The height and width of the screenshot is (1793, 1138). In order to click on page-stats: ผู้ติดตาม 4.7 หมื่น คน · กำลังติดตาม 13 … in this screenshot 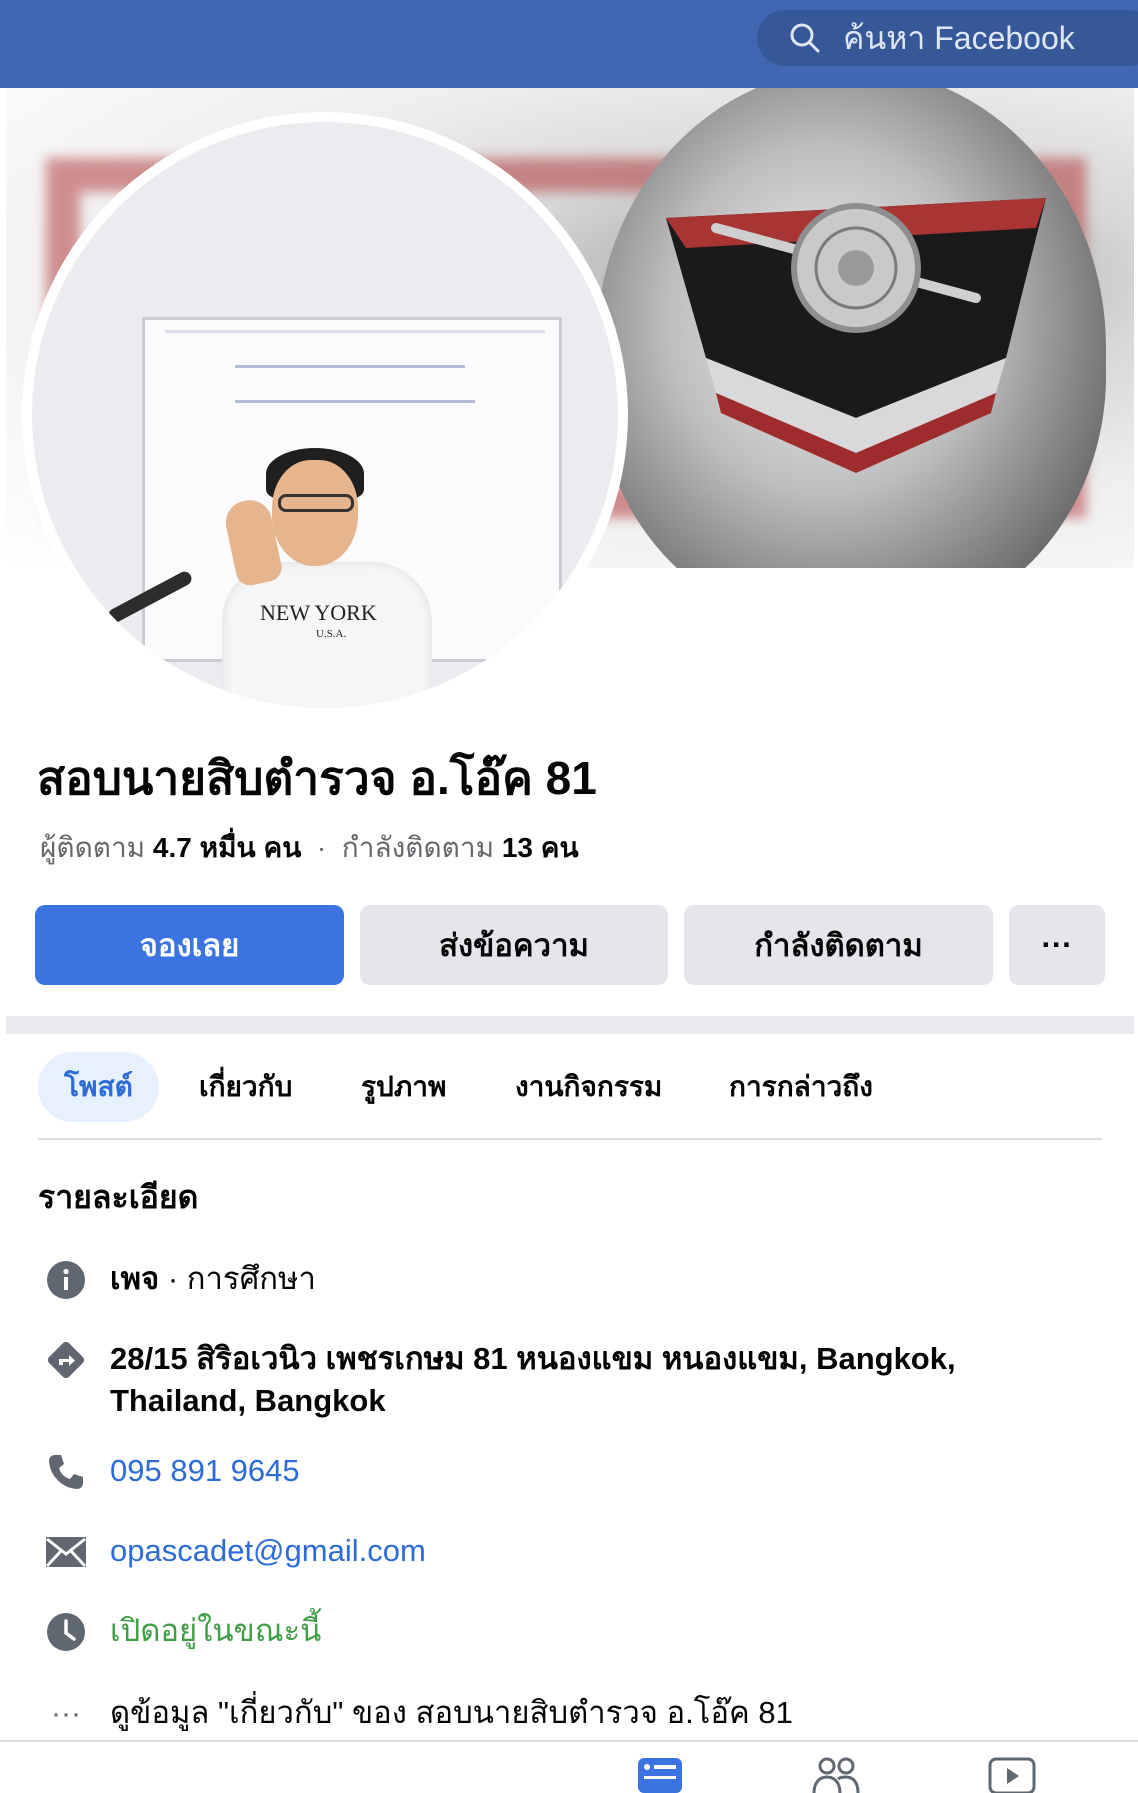, I will do `click(309, 848)`.